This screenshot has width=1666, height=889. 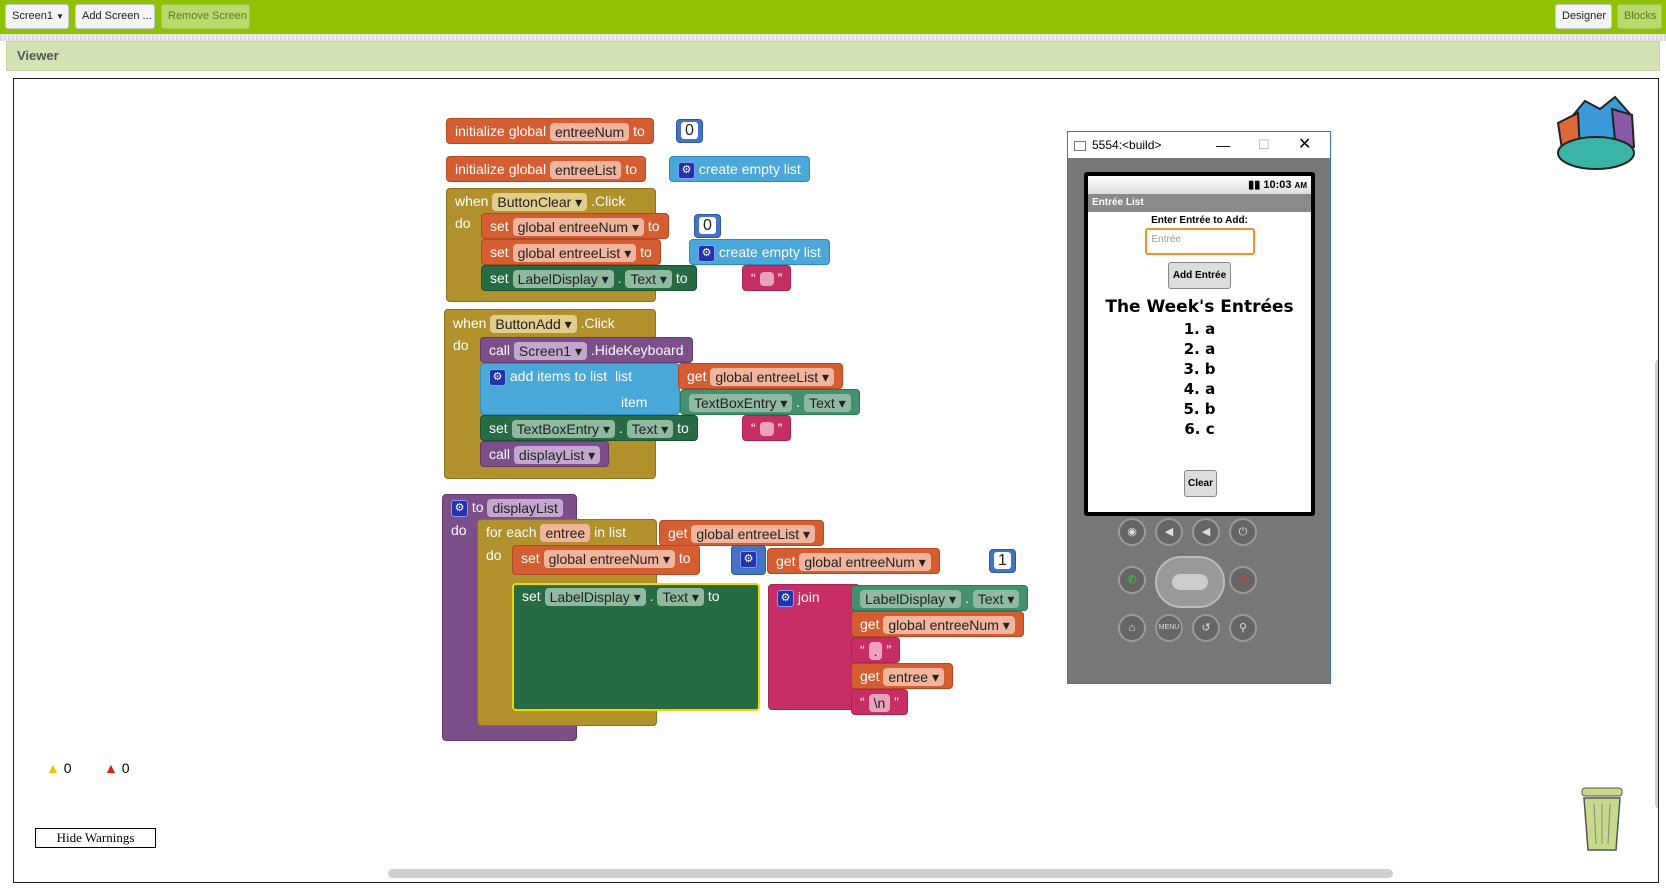 What do you see at coordinates (890, 873) in the screenshot?
I see `horizontal-scrollbar` at bounding box center [890, 873].